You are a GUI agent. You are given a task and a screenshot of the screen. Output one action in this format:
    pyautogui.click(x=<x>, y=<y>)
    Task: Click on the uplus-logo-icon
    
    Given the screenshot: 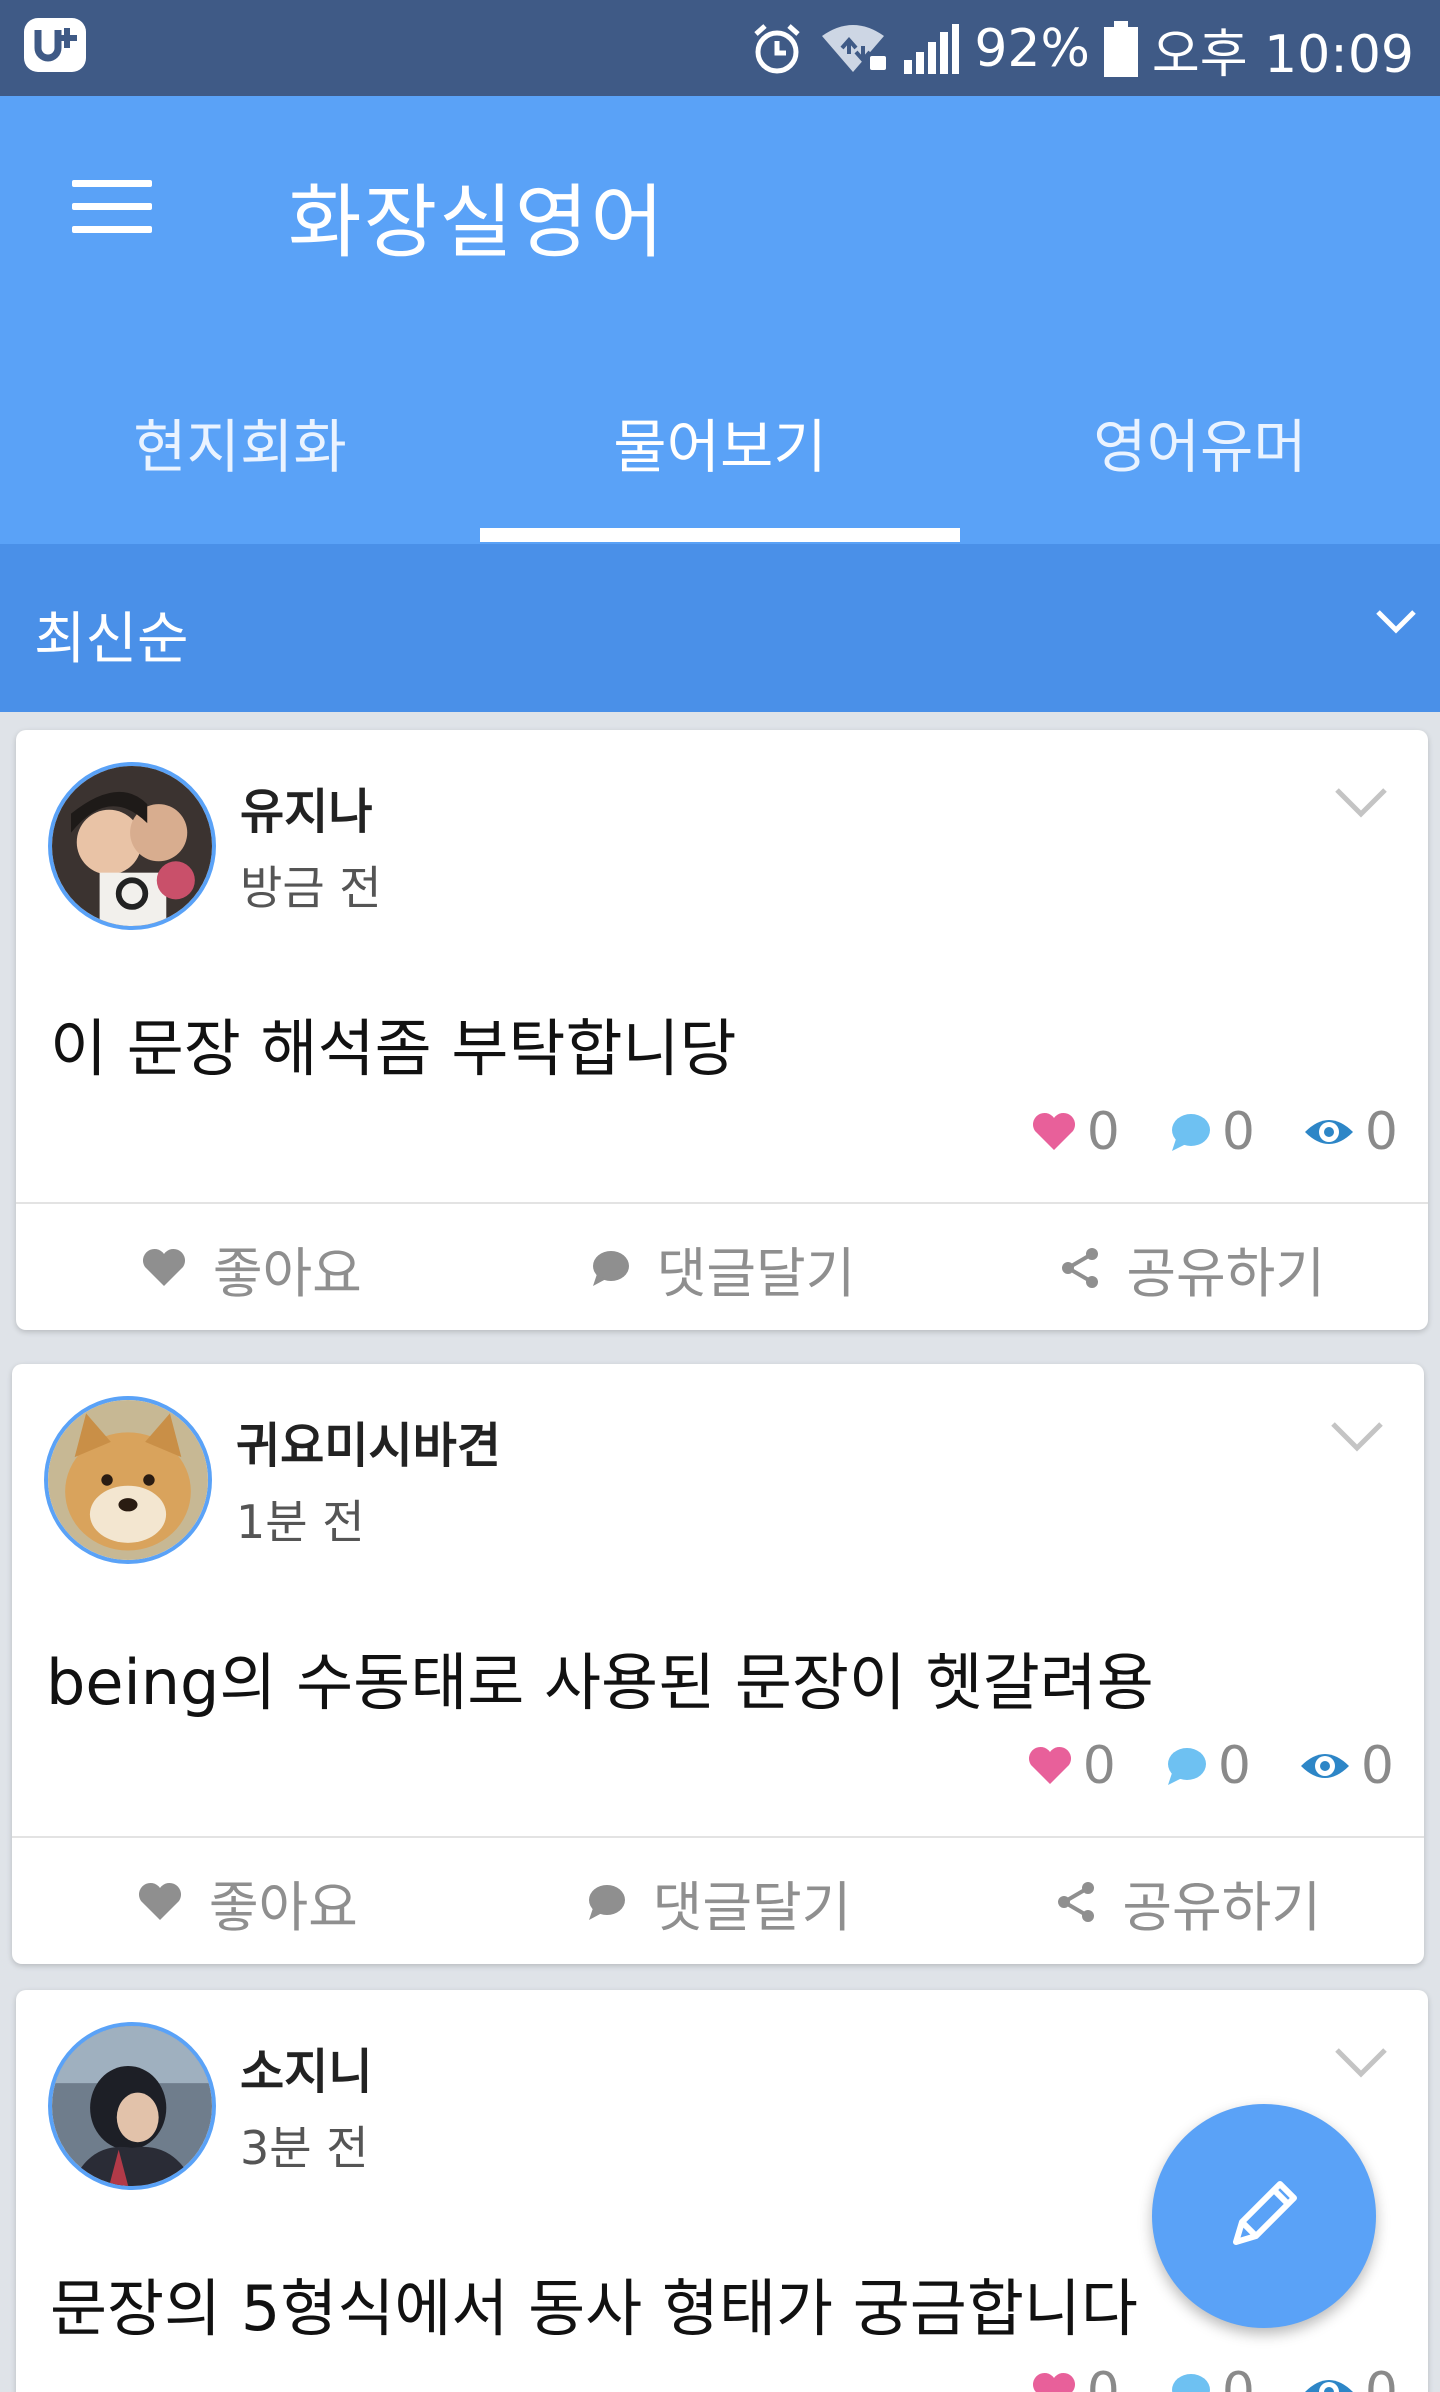 What is the action you would take?
    pyautogui.click(x=55, y=45)
    